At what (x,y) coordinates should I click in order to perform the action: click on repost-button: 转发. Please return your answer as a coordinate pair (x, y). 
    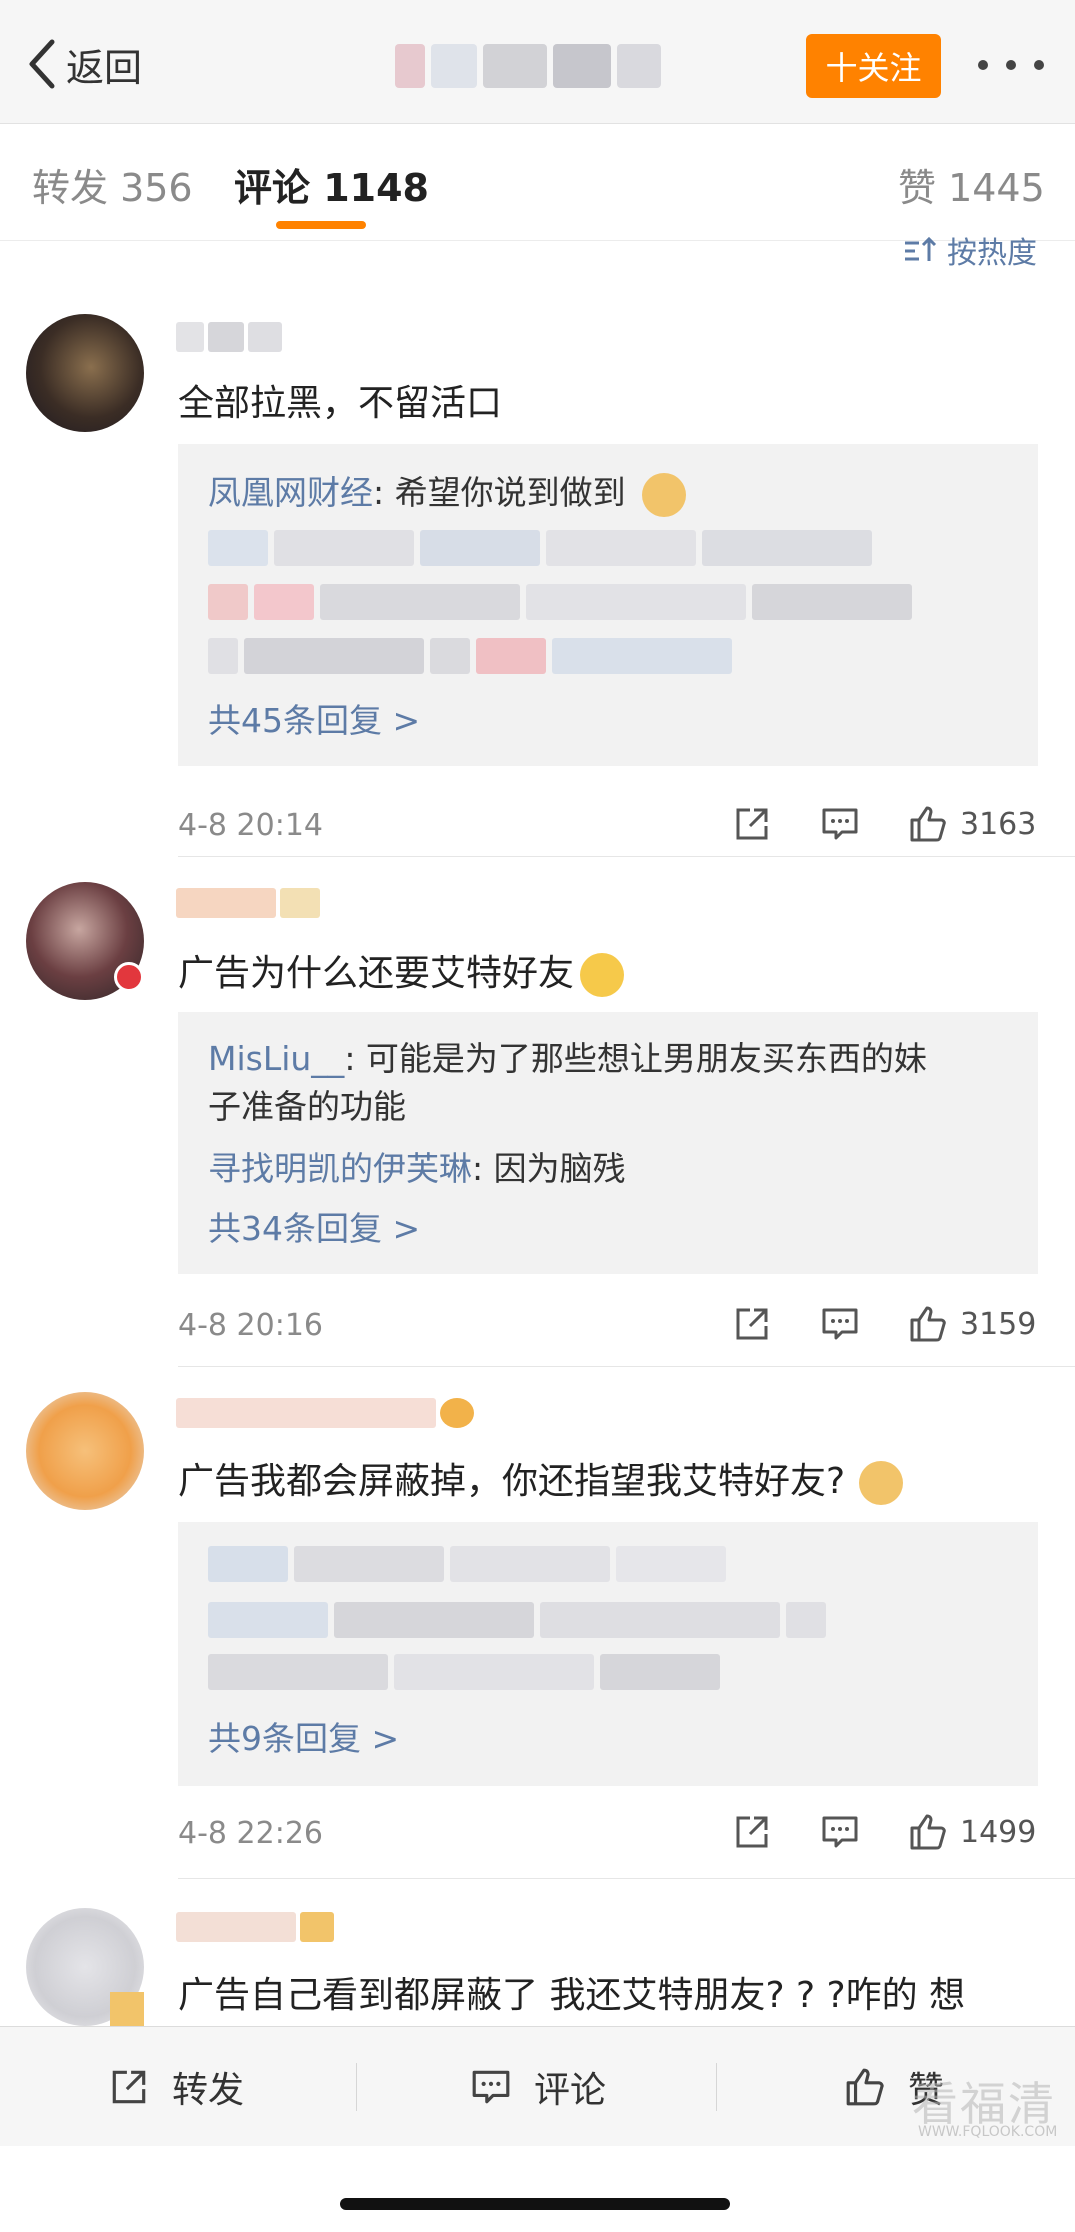
    Looking at the image, I should click on (176, 2087).